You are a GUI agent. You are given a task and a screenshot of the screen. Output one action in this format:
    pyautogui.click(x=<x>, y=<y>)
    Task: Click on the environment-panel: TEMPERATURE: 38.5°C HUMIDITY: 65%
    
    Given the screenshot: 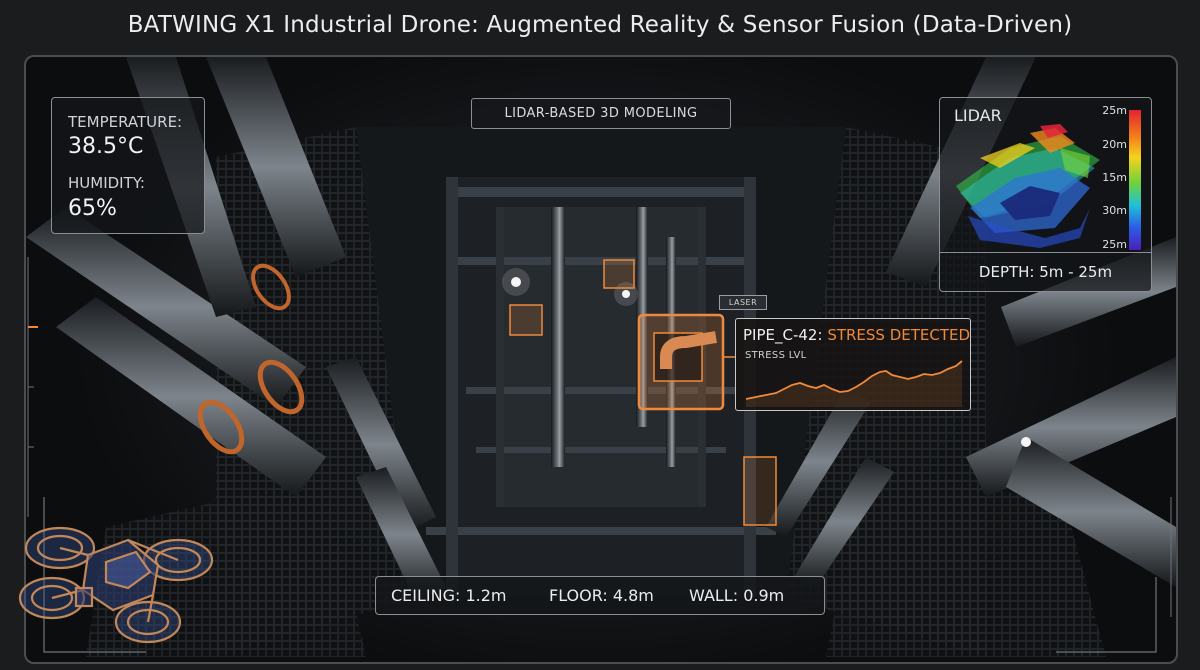 What is the action you would take?
    pyautogui.click(x=128, y=165)
    